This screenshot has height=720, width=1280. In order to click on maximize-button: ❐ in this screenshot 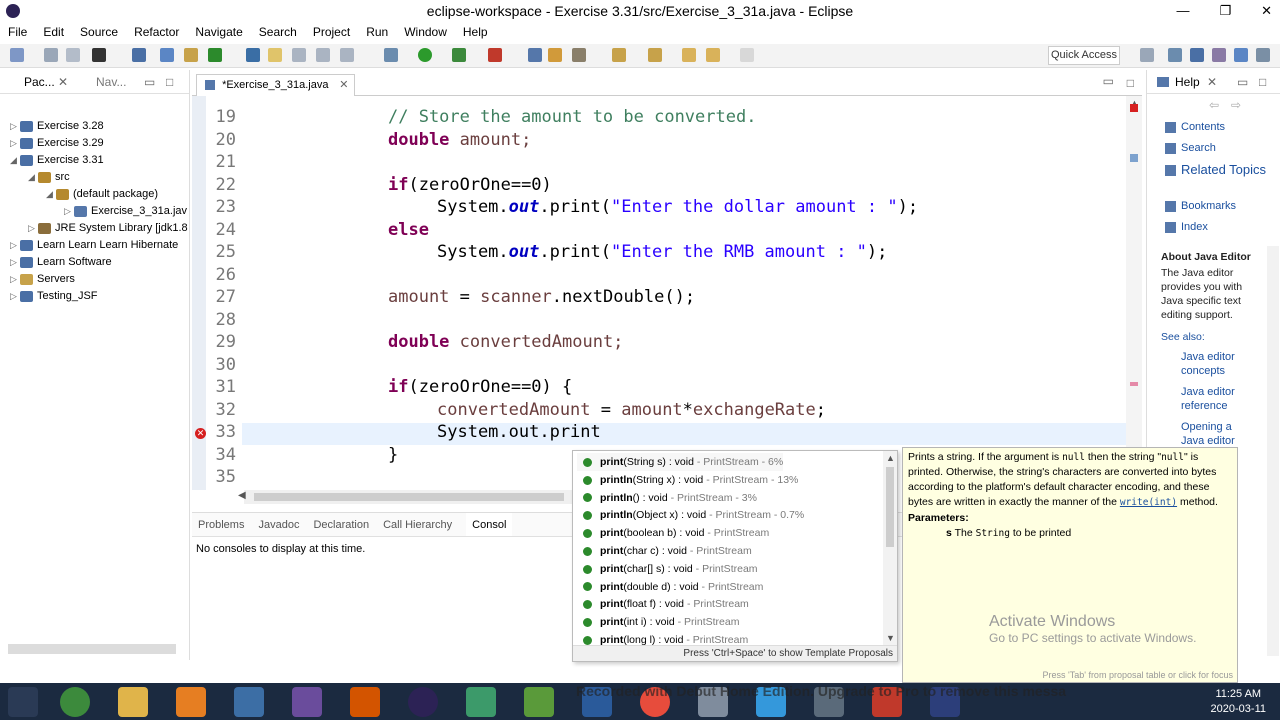, I will do `click(1225, 11)`.